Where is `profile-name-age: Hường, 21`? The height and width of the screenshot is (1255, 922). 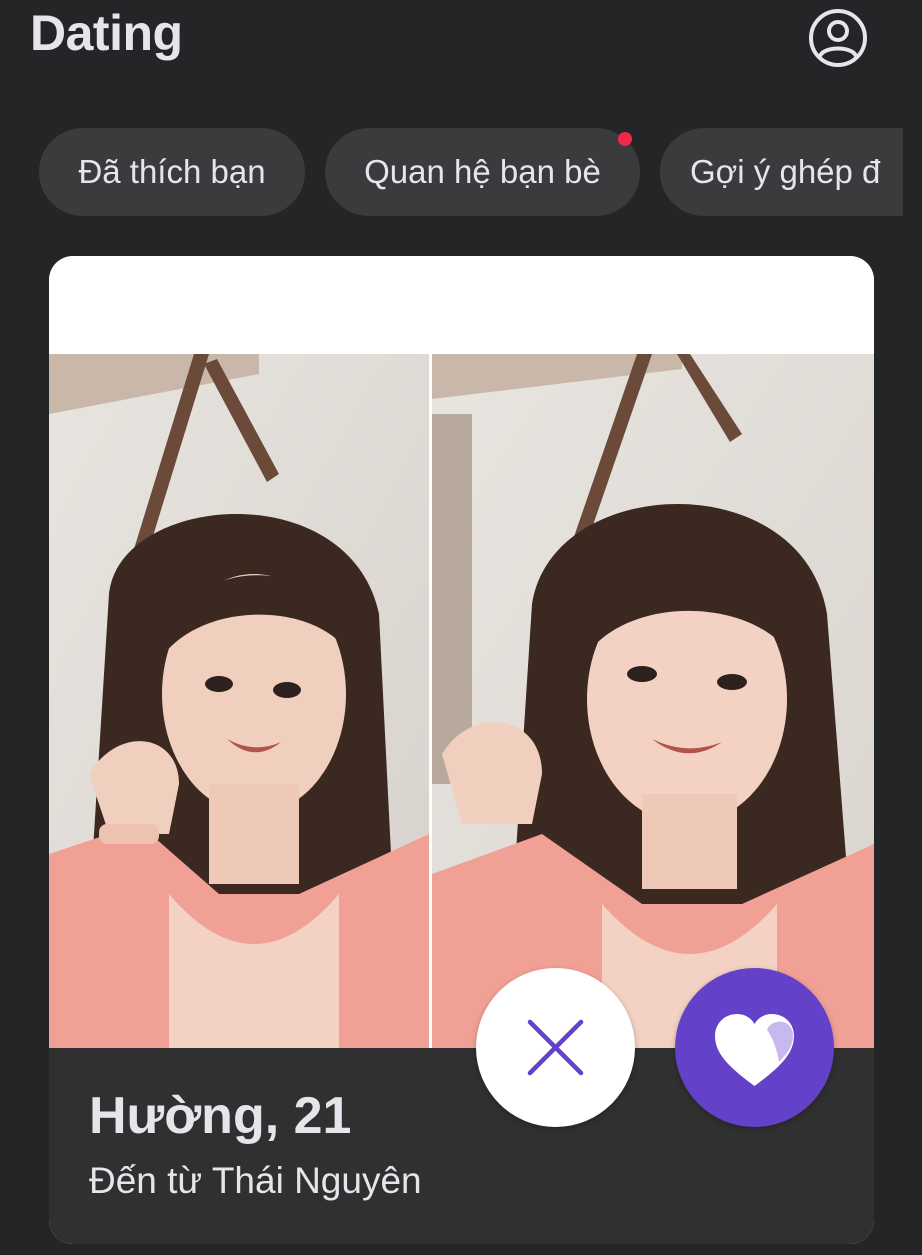
profile-name-age: Hường, 21 is located at coordinates (220, 1116).